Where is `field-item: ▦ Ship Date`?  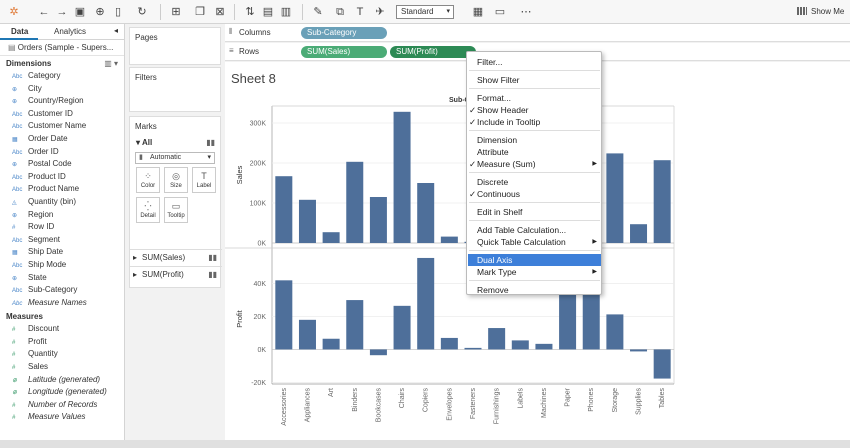
field-item: ▦ Ship Date is located at coordinates (62, 252).